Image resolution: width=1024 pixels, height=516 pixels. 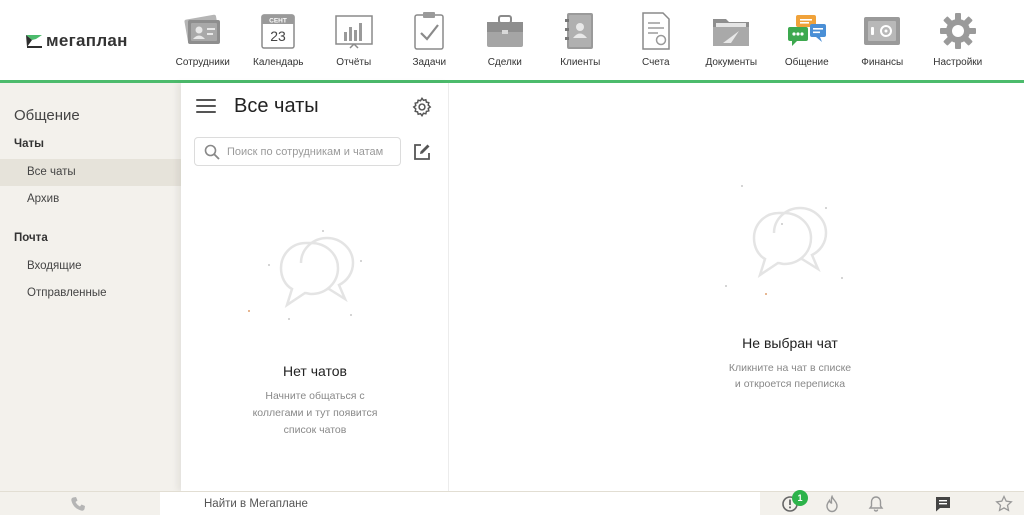 I want to click on settings-icon, so click(x=958, y=31).